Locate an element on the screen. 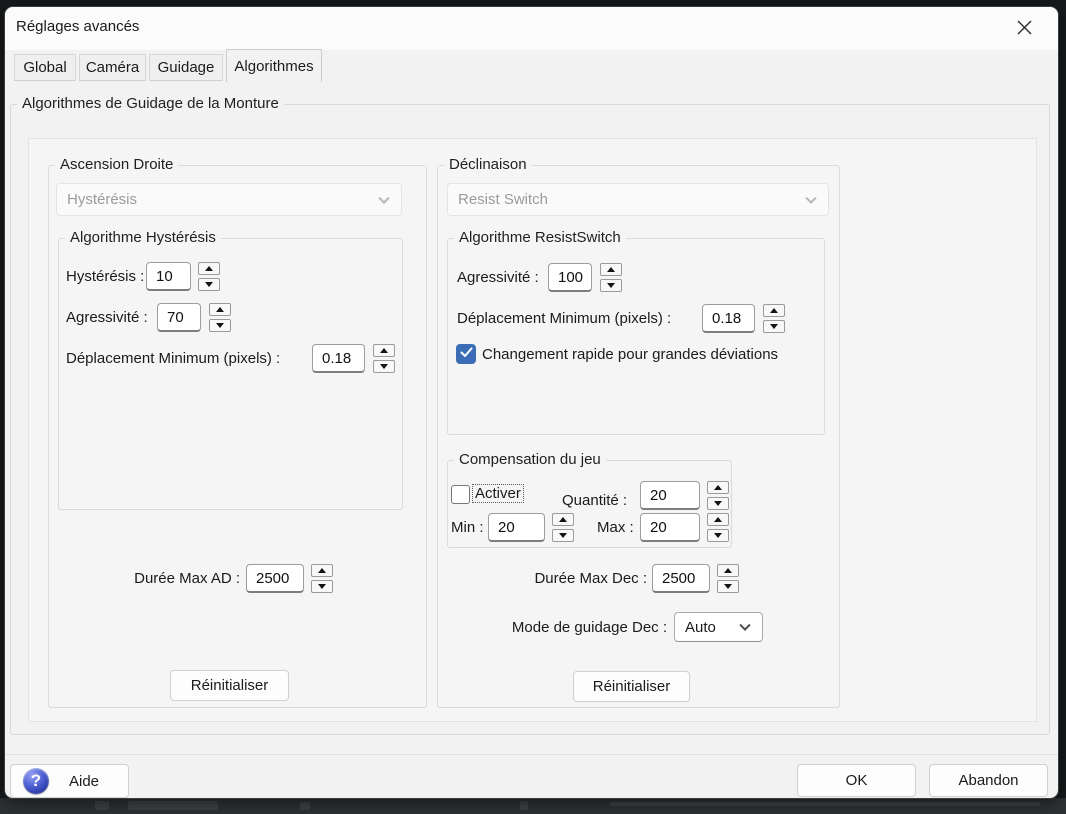 This screenshot has width=1066, height=814. backlash-min-spinner is located at coordinates (563, 527).